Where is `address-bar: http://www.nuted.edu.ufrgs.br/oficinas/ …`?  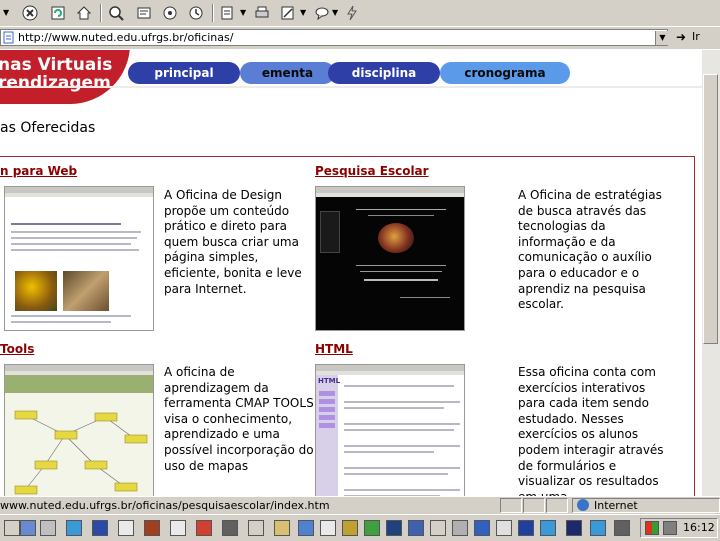 address-bar: http://www.nuted.edu.ufrgs.br/oficinas/ … is located at coordinates (360, 38).